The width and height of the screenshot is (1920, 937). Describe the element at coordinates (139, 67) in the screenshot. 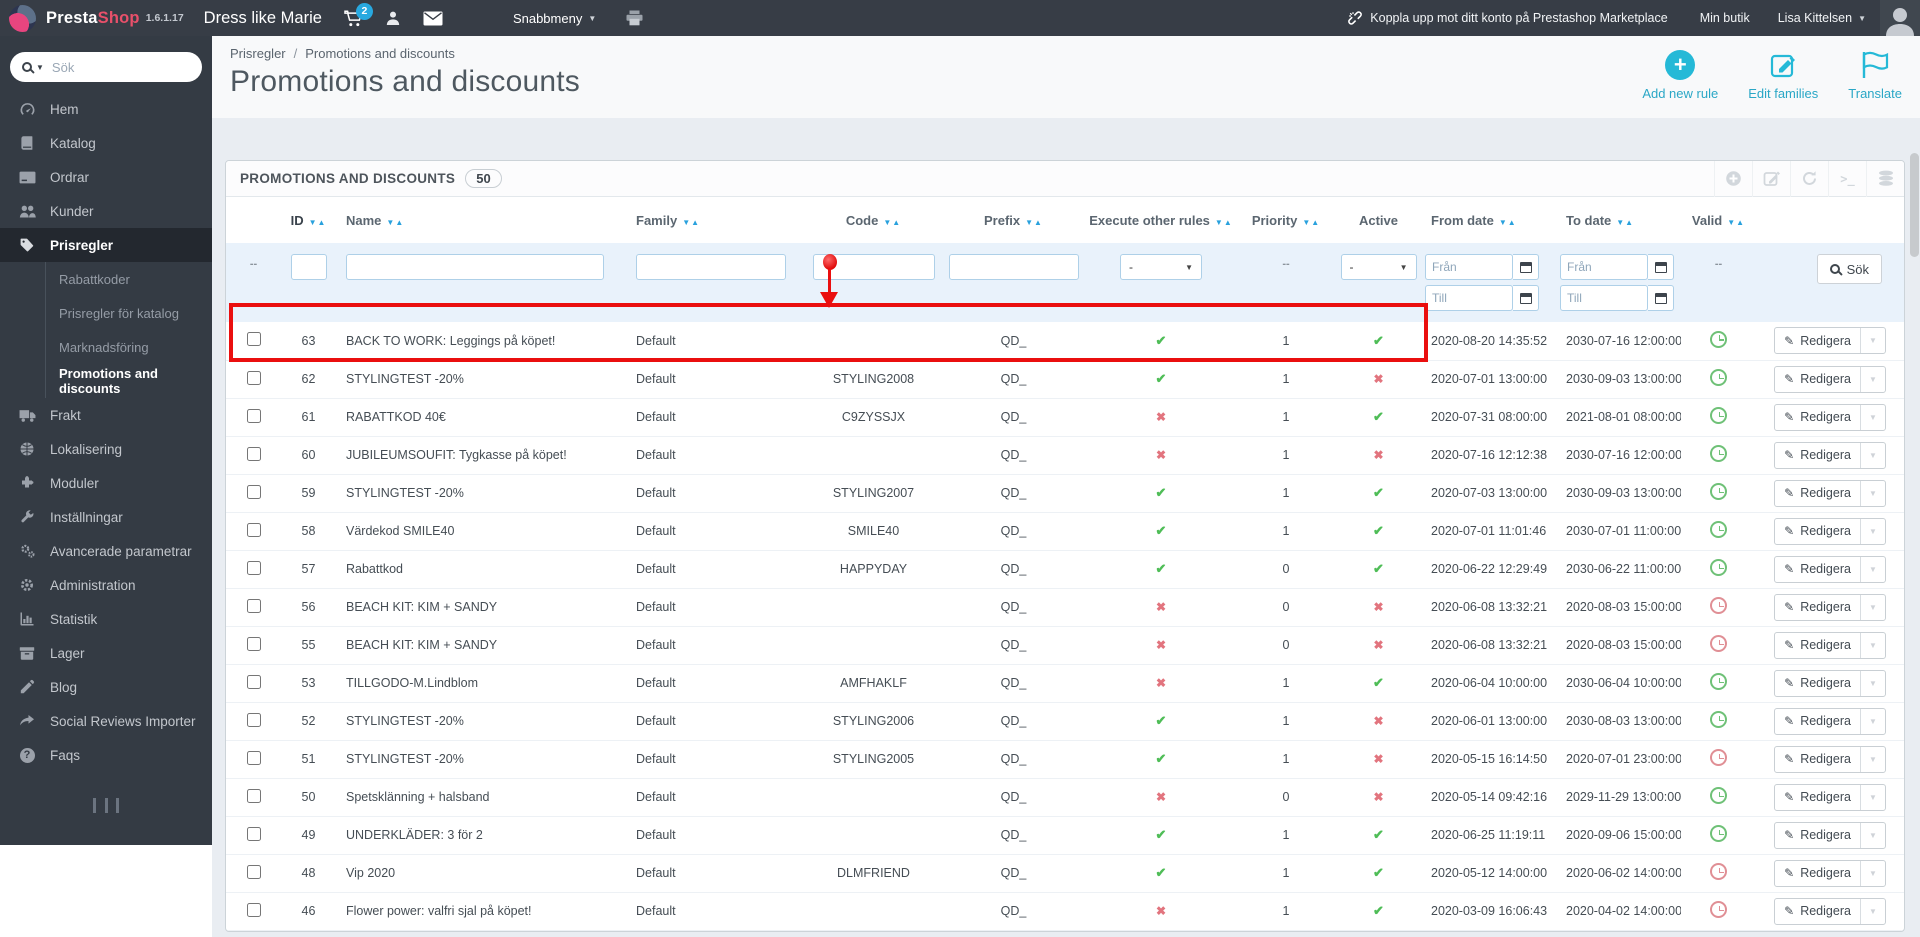

I see `search-input` at that location.